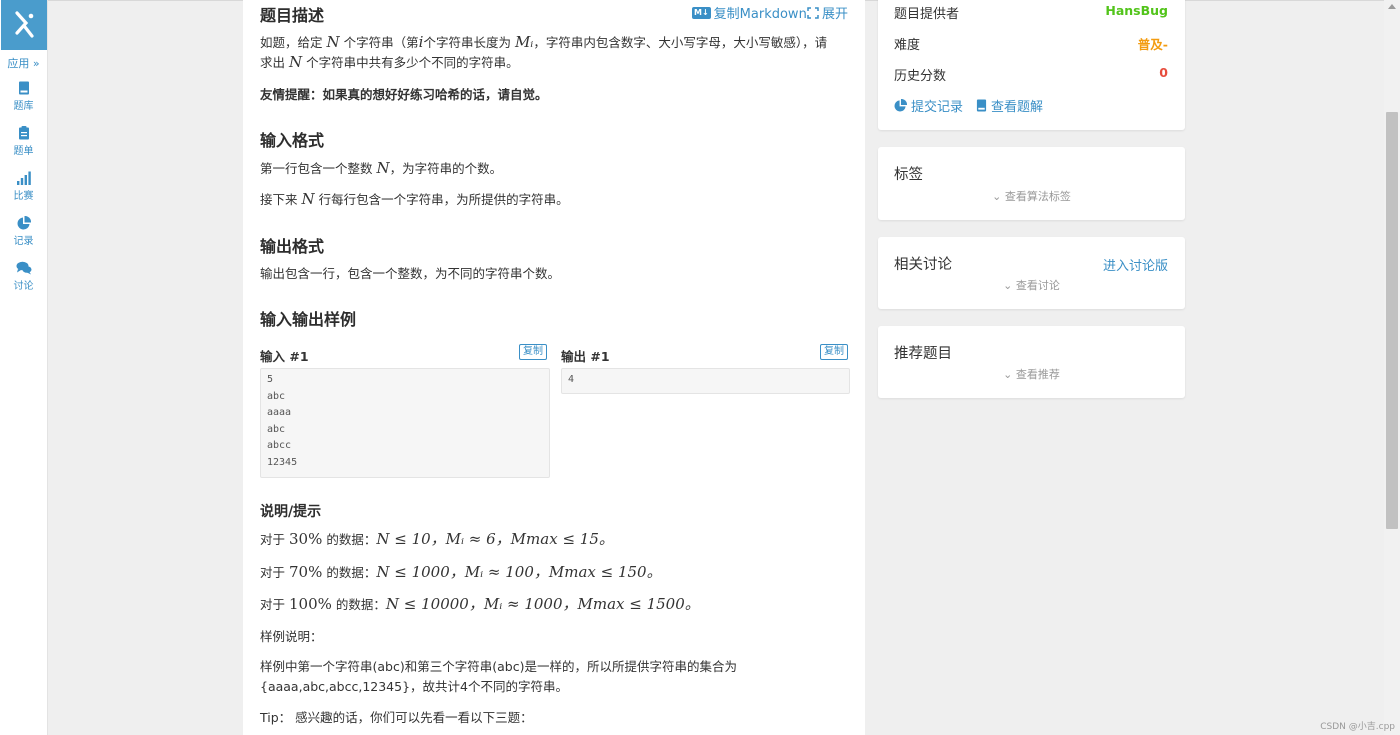 This screenshot has width=1400, height=735. Describe the element at coordinates (410, 273) in the screenshot. I see `output-format-line: 输出包含一行，包含一个整数，为不同的字符串个数。` at that location.